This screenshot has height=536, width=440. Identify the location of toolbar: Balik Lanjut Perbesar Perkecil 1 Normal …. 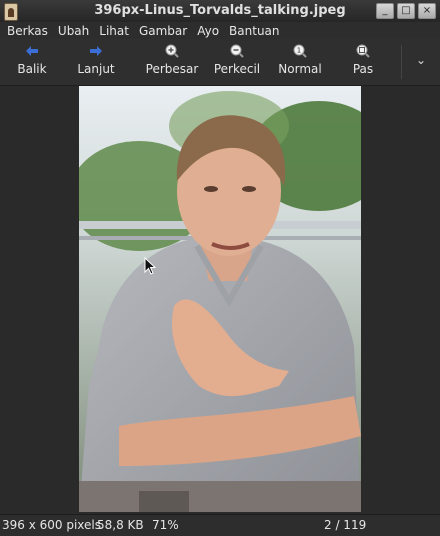
(220, 62).